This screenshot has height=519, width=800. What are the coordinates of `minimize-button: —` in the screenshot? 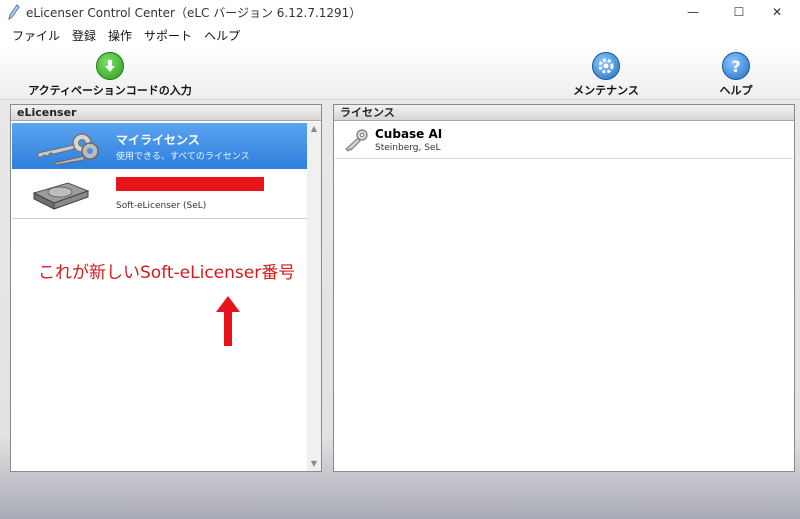 It's located at (693, 12).